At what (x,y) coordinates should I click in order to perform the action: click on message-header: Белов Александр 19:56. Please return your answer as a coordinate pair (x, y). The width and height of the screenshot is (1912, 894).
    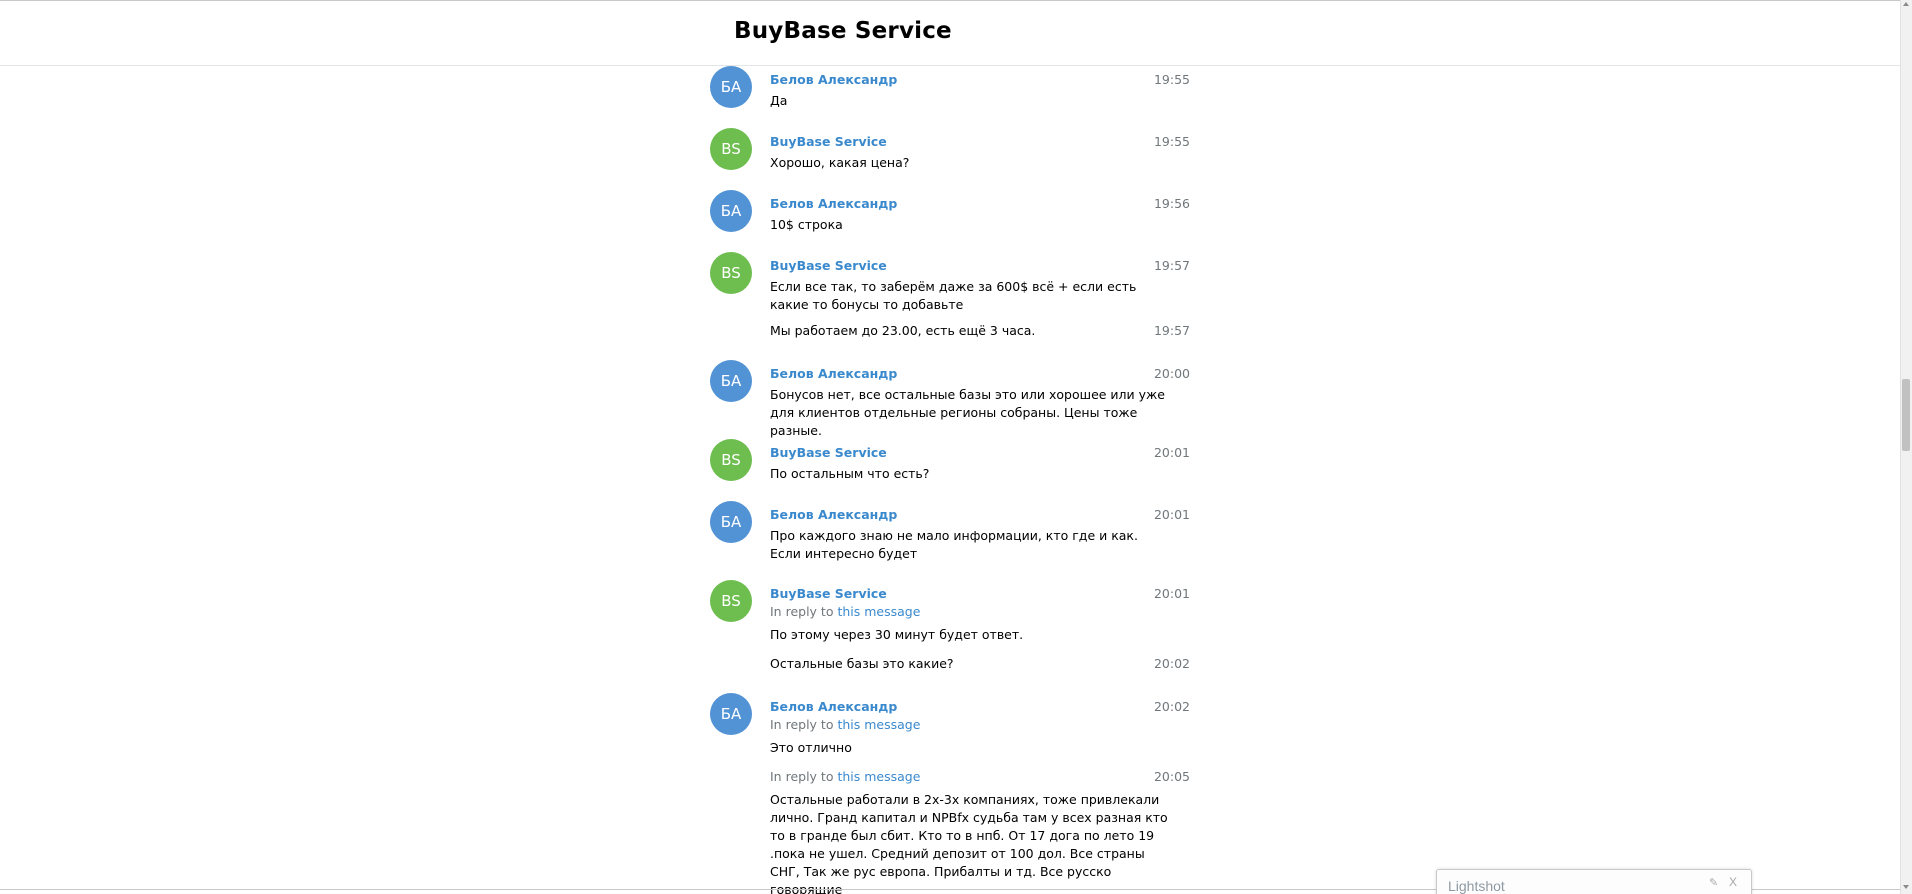
    Looking at the image, I should click on (980, 204).